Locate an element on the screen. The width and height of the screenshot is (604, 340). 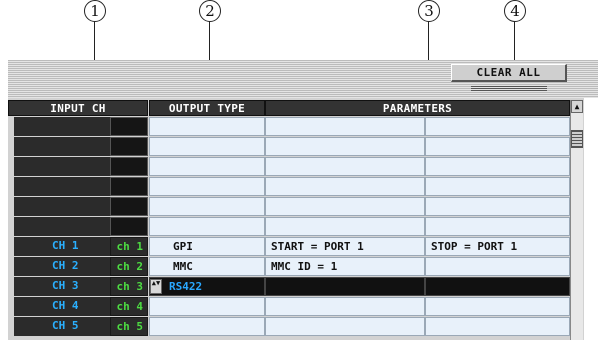
table-row: CH 4 ch 4 is located at coordinates (296, 307).